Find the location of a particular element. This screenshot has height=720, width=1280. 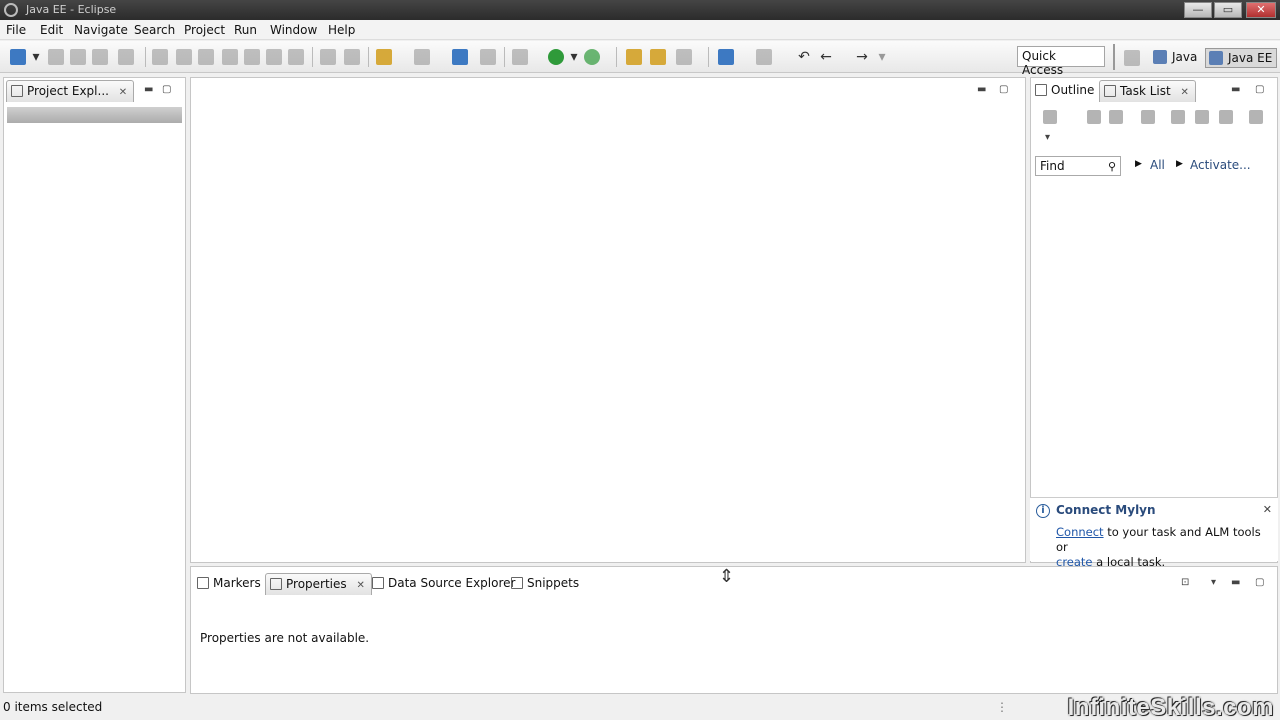

step-into-icon is located at coordinates (252, 57).